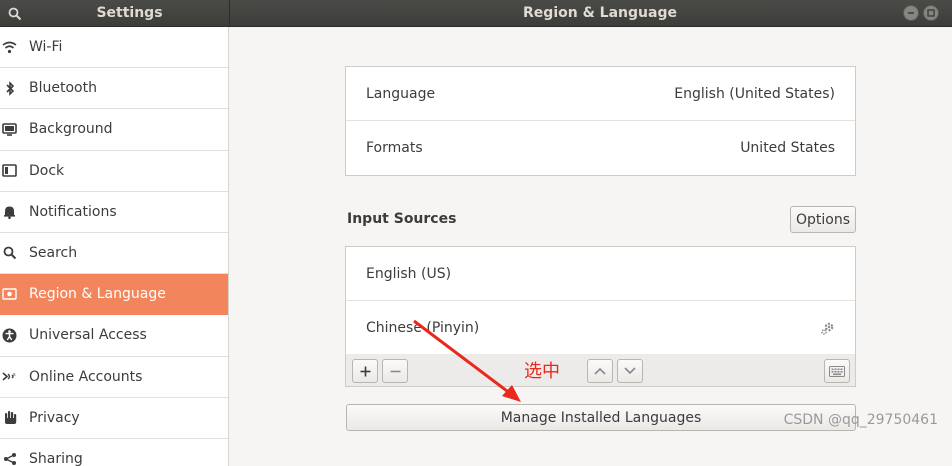 The height and width of the screenshot is (466, 952). I want to click on sidebar-item-label: Notifications, so click(73, 211).